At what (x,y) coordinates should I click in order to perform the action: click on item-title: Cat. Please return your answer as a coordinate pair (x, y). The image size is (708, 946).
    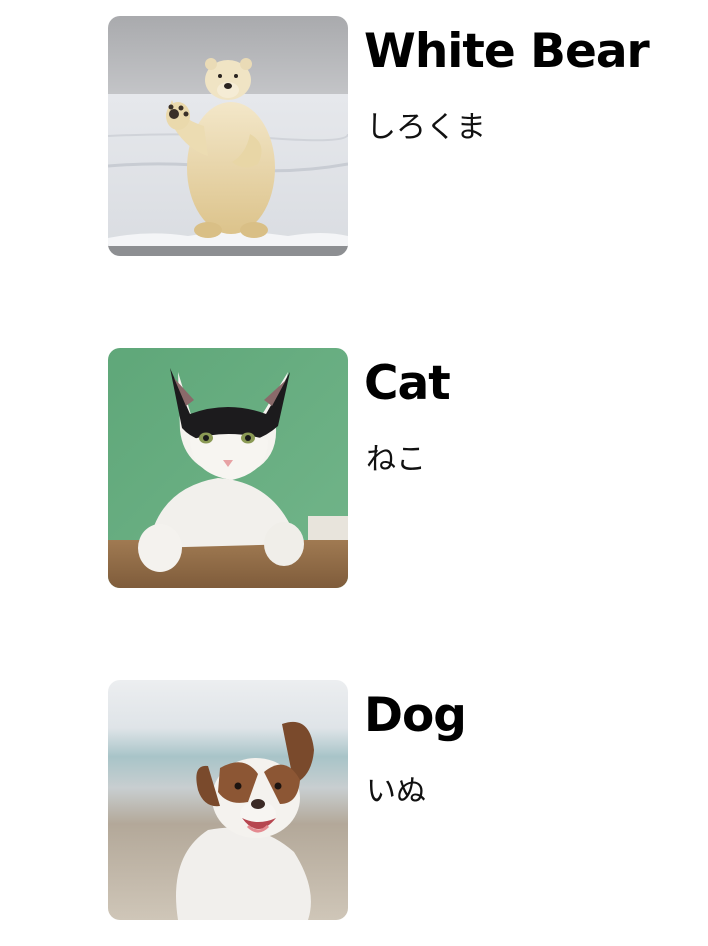
    Looking at the image, I should click on (407, 383).